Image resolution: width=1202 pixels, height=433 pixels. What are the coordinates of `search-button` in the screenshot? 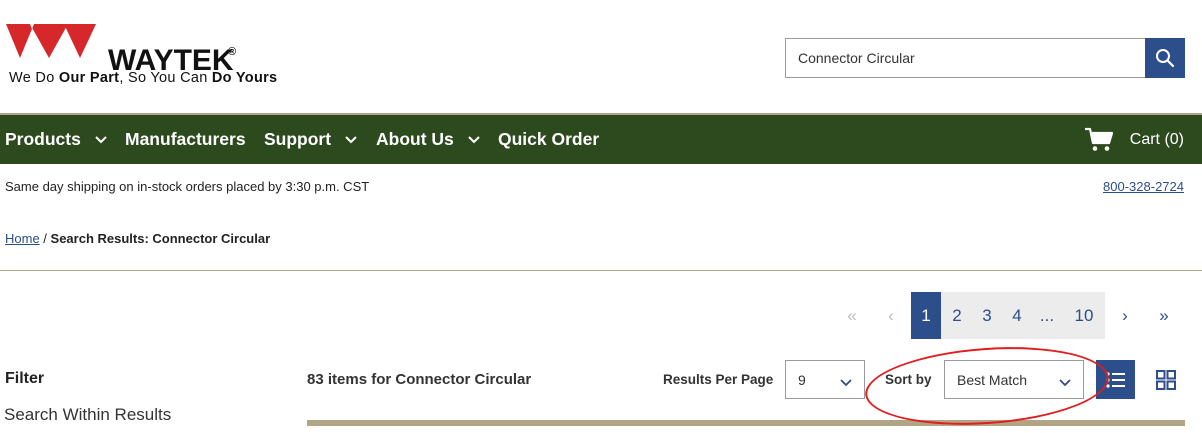 It's located at (1165, 58).